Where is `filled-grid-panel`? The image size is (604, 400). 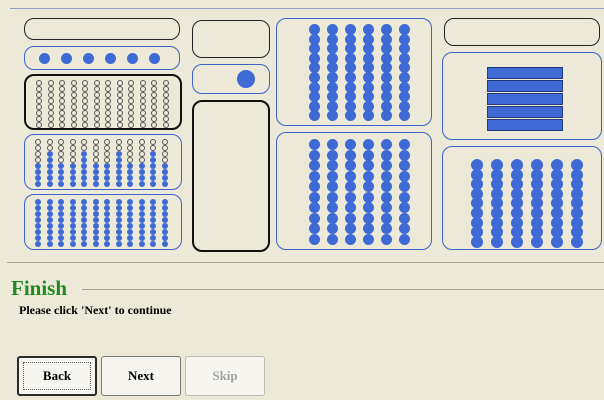
filled-grid-panel is located at coordinates (103, 222).